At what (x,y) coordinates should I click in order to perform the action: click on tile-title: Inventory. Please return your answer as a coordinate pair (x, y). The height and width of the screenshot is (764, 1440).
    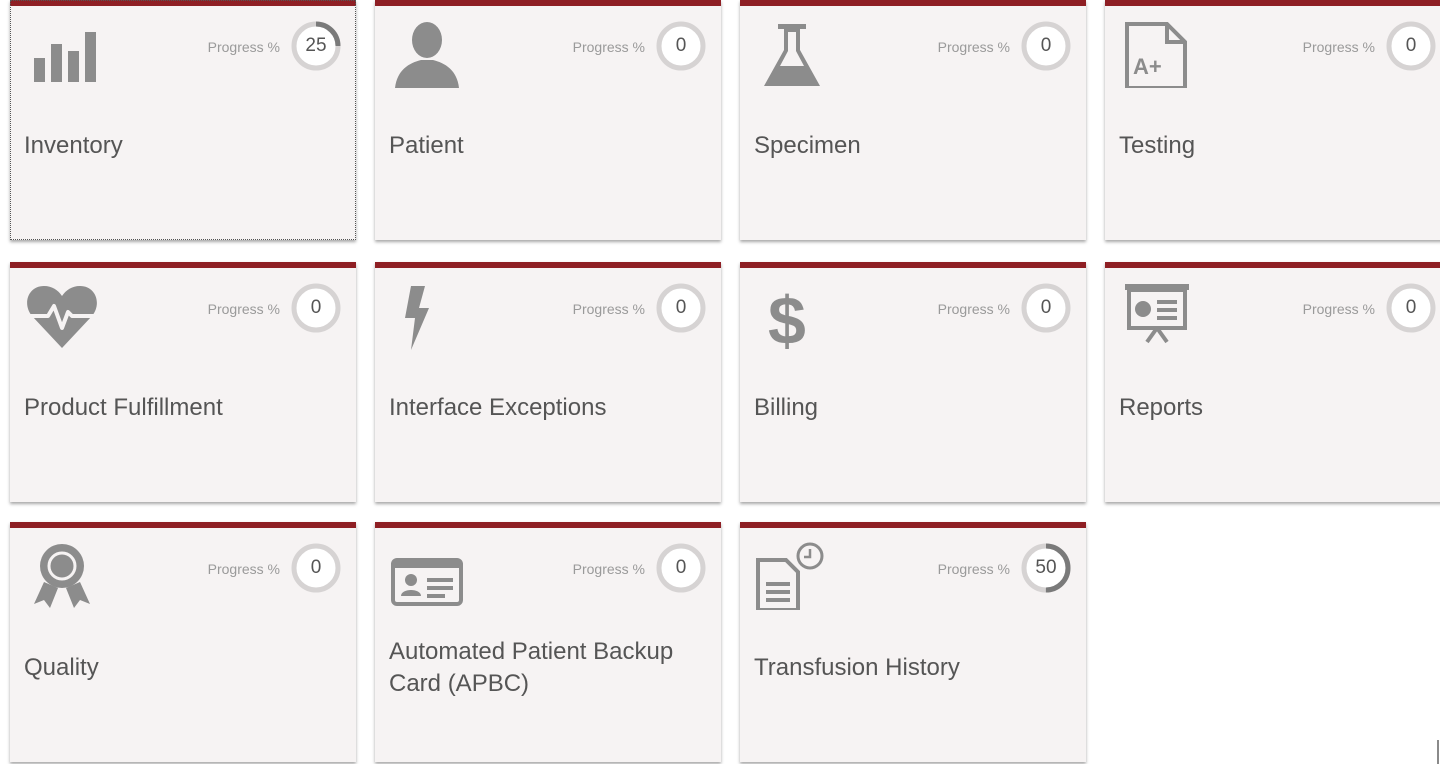
    Looking at the image, I should click on (73, 145).